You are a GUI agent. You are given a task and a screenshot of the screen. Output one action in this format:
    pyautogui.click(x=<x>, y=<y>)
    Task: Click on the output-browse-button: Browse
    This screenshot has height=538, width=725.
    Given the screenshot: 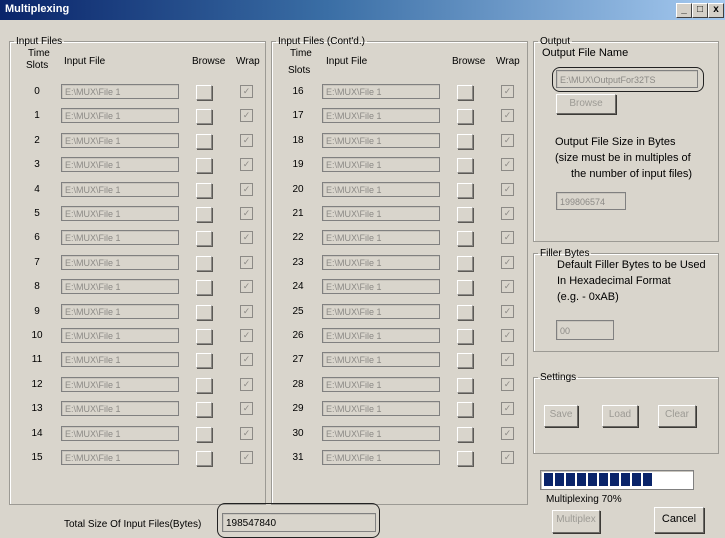 What is the action you would take?
    pyautogui.click(x=586, y=104)
    